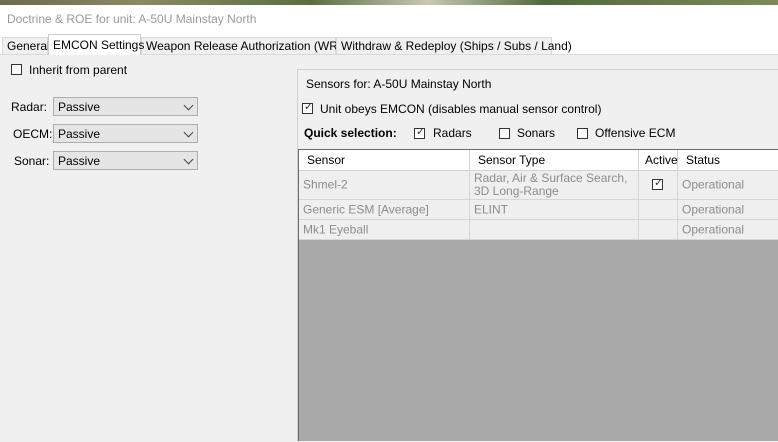 The width and height of the screenshot is (778, 442). I want to click on sensor-name-cell: Mk1 Eyeball, so click(336, 229).